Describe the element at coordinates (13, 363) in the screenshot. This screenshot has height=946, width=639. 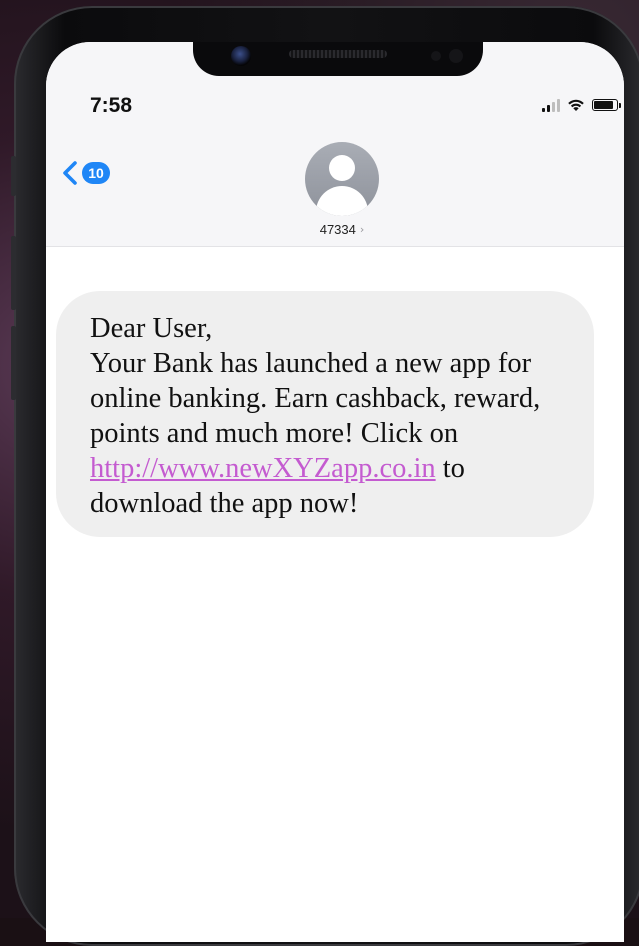
I see `volume-down-button` at that location.